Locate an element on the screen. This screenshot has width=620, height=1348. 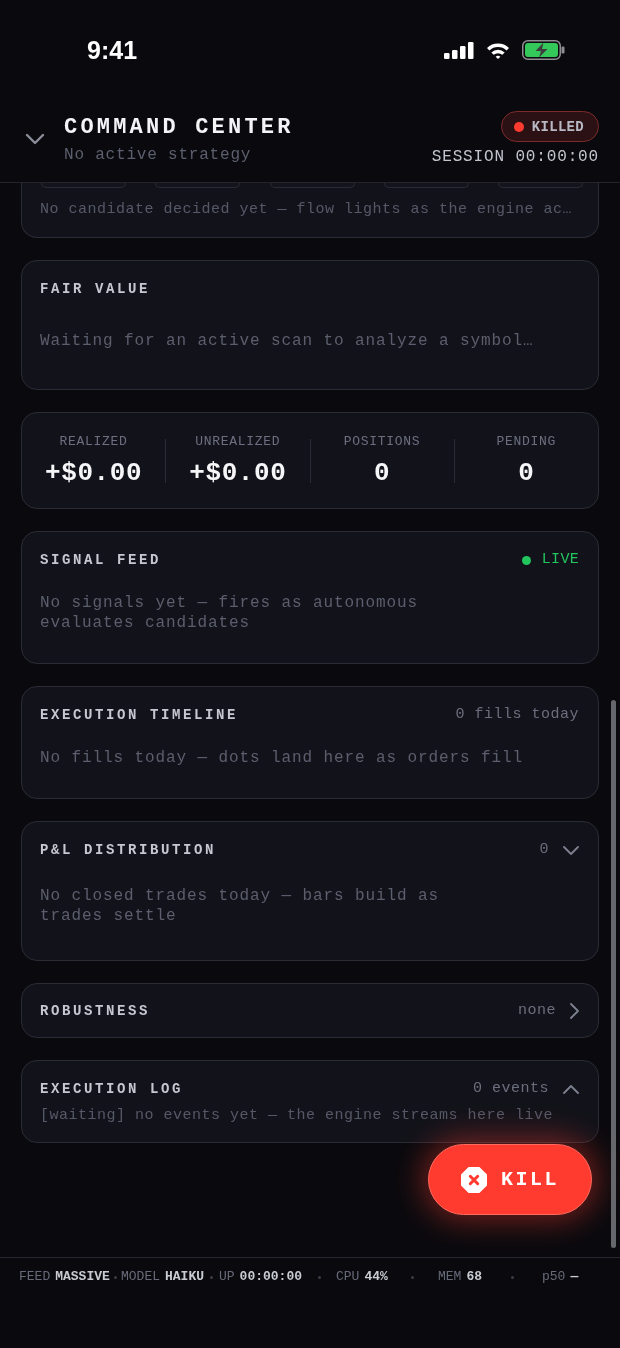
signal-icon is located at coordinates (459, 50).